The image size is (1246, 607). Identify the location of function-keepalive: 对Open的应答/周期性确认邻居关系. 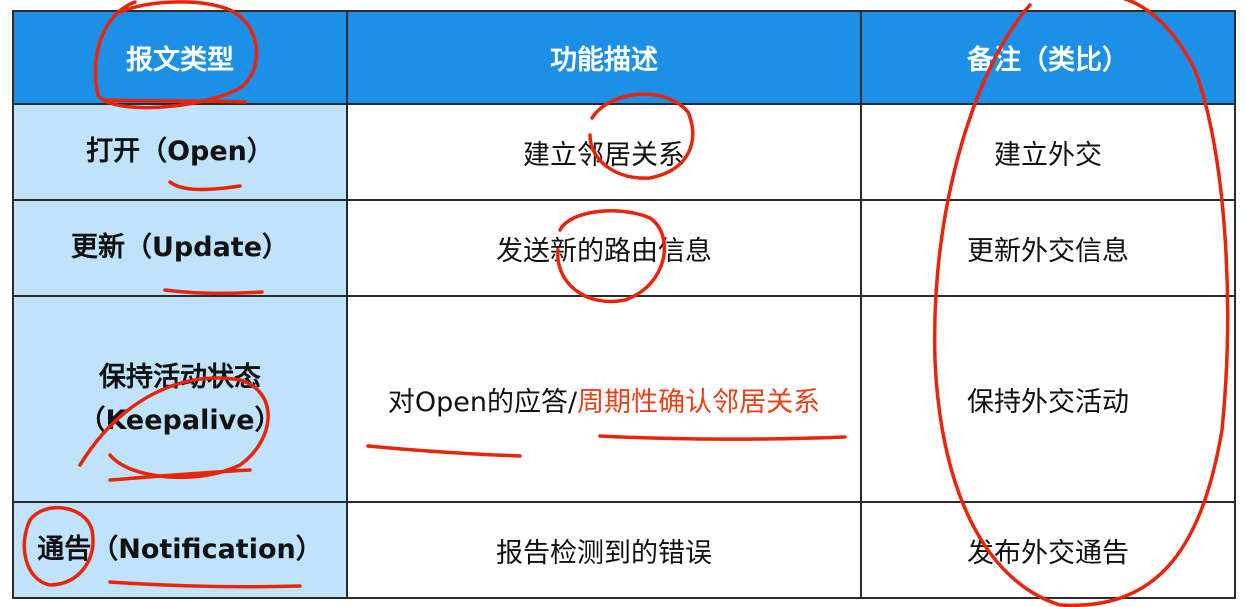
(604, 399).